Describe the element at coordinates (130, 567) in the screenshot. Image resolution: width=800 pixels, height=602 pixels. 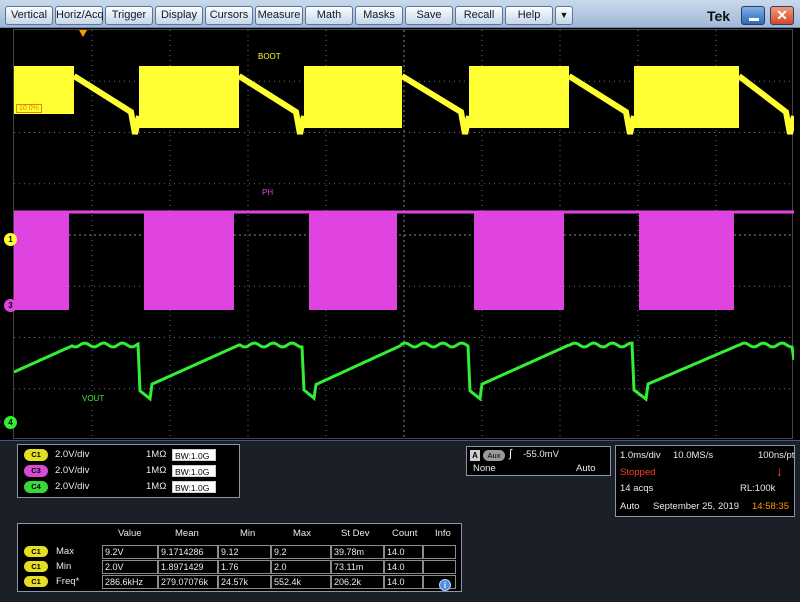
I see `measurement-value: 2.0V` at that location.